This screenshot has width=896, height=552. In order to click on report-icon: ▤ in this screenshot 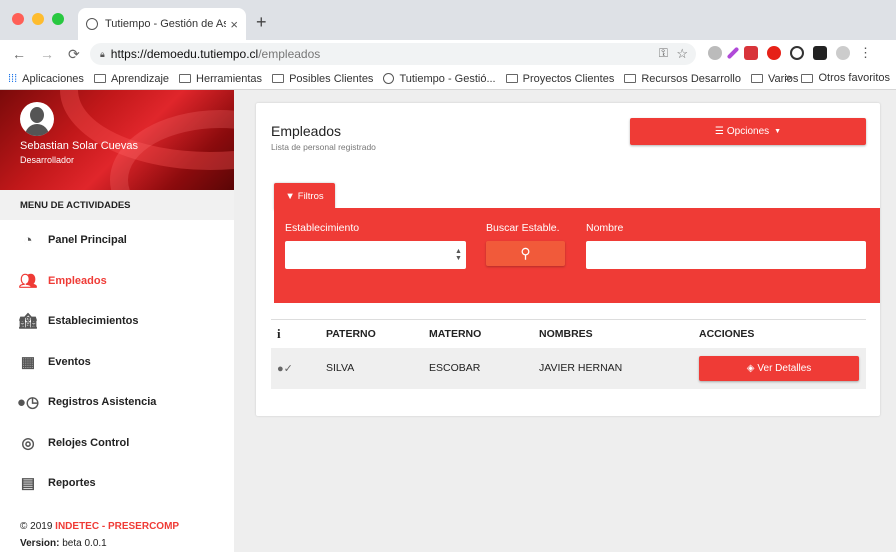, I will do `click(28, 484)`.